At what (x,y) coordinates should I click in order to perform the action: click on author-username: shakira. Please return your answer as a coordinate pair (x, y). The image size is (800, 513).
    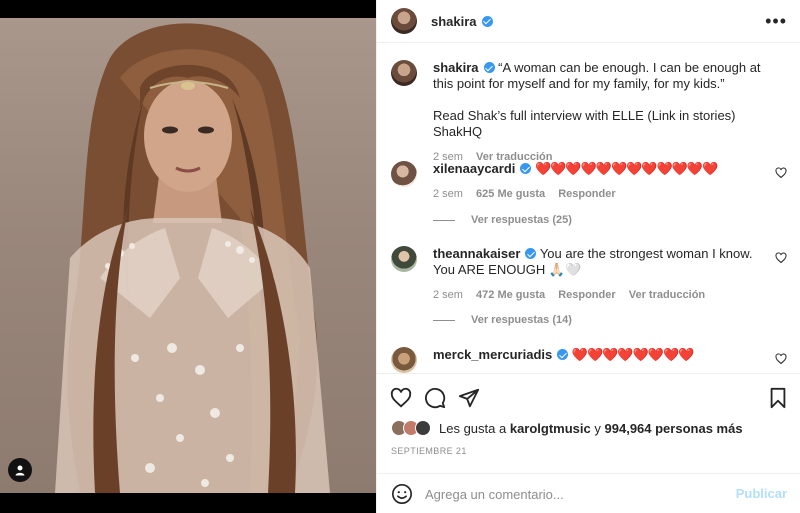
    Looking at the image, I should click on (454, 21).